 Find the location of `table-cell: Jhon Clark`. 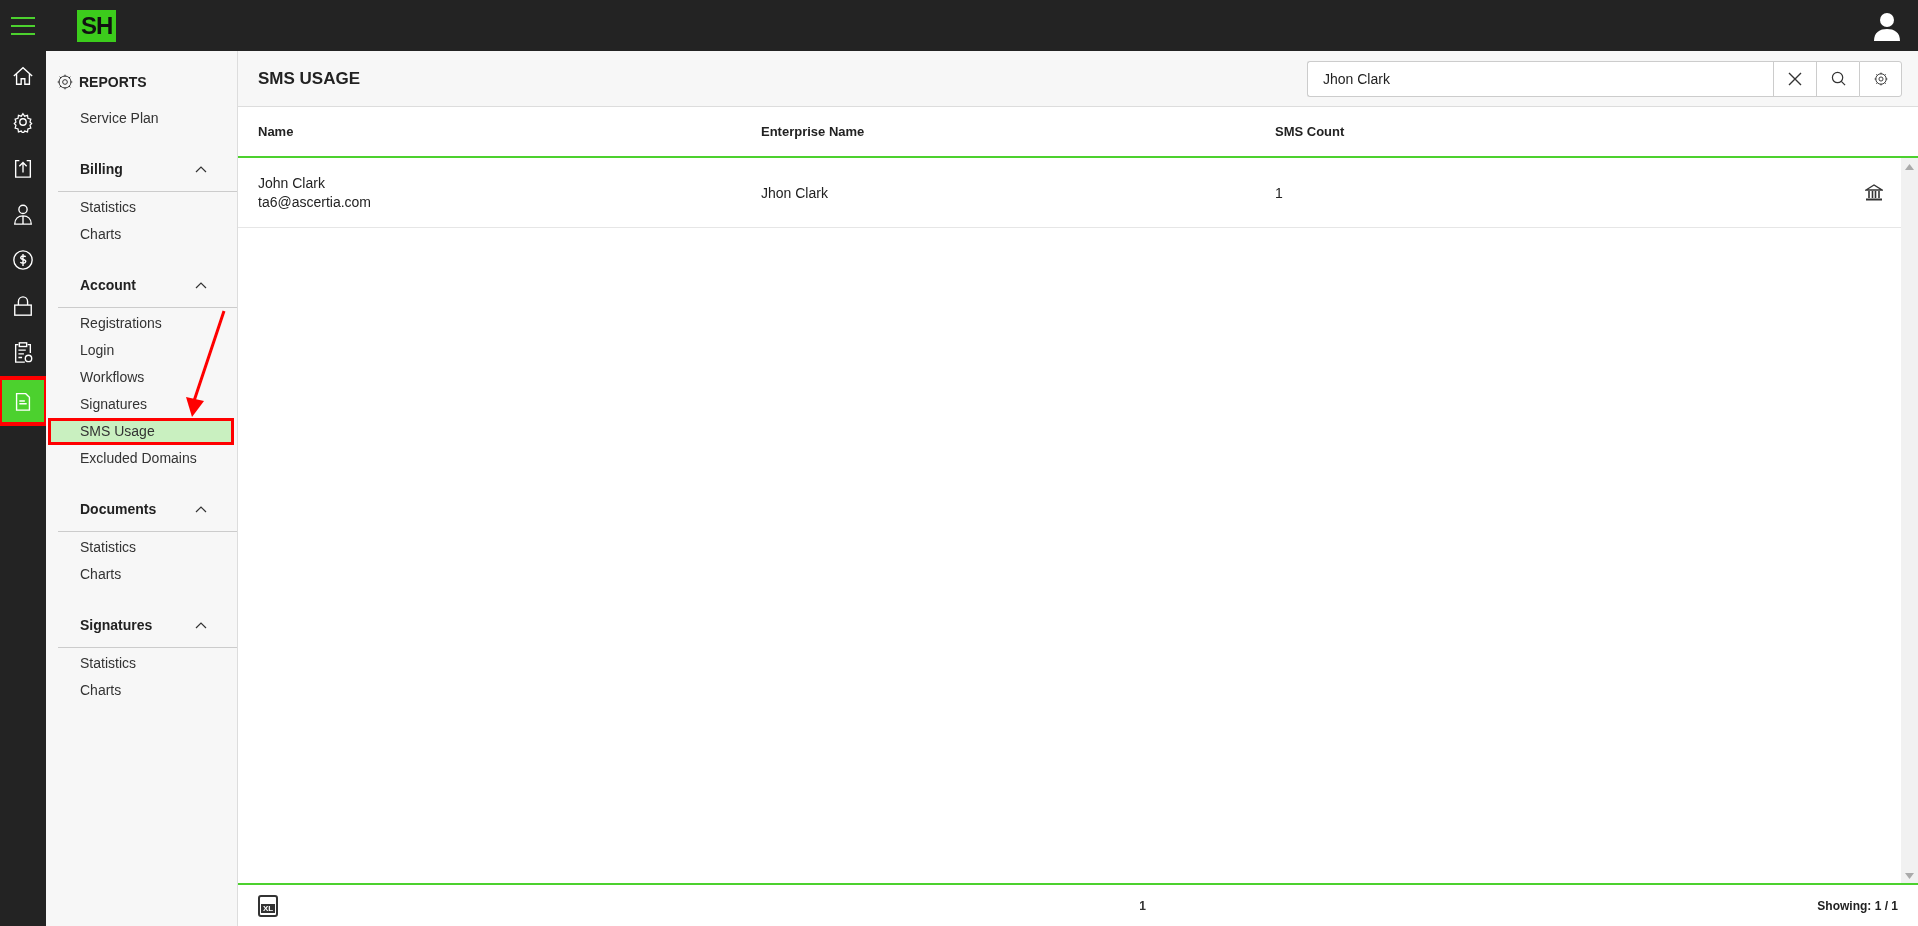

table-cell: Jhon Clark is located at coordinates (794, 192).